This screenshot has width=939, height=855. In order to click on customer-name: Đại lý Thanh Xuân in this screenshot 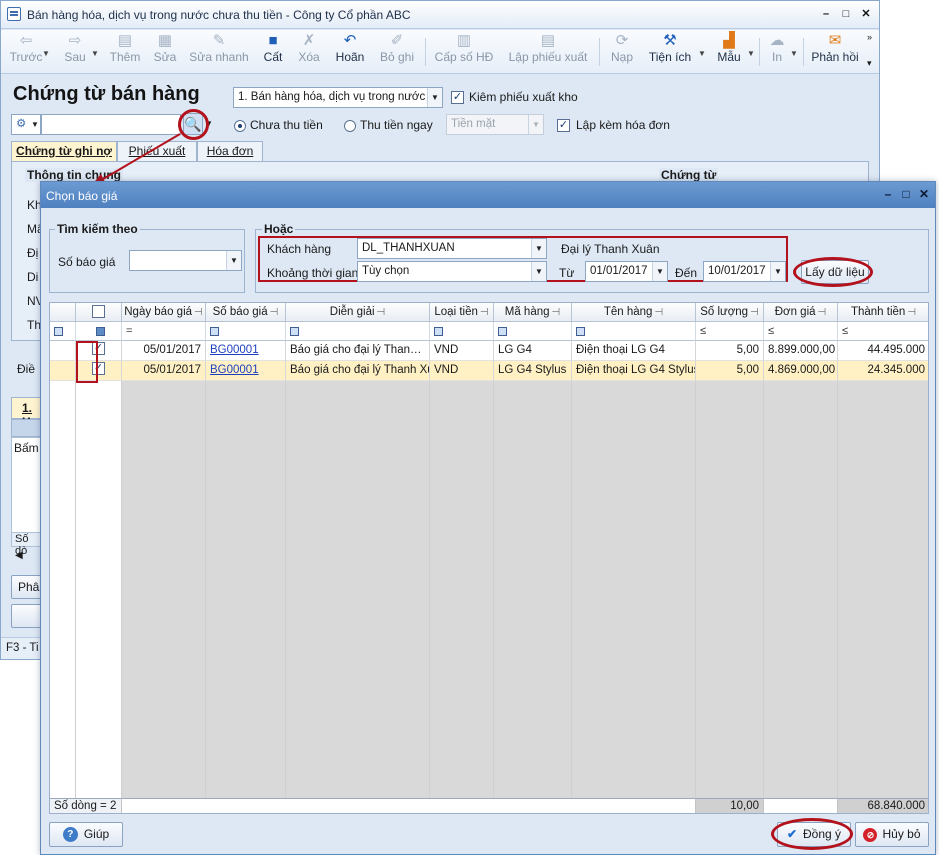, I will do `click(610, 249)`.